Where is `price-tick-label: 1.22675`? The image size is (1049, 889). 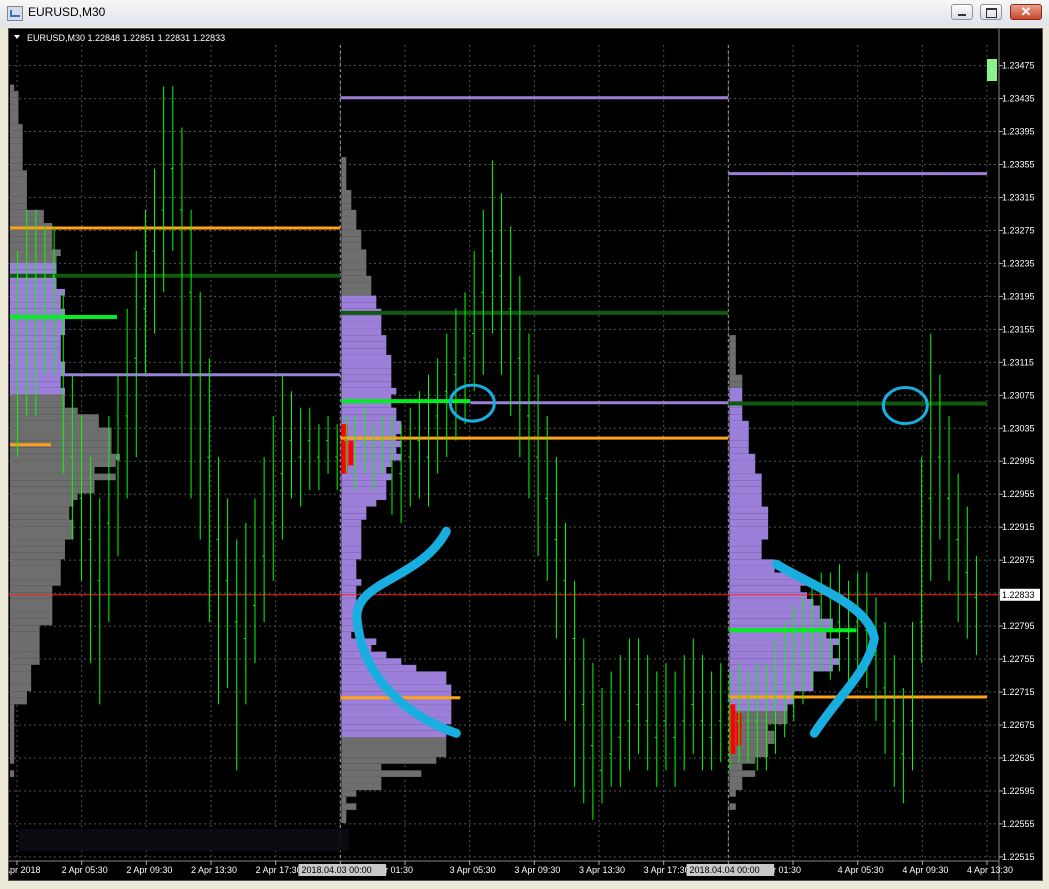
price-tick-label: 1.22675 is located at coordinates (1018, 725).